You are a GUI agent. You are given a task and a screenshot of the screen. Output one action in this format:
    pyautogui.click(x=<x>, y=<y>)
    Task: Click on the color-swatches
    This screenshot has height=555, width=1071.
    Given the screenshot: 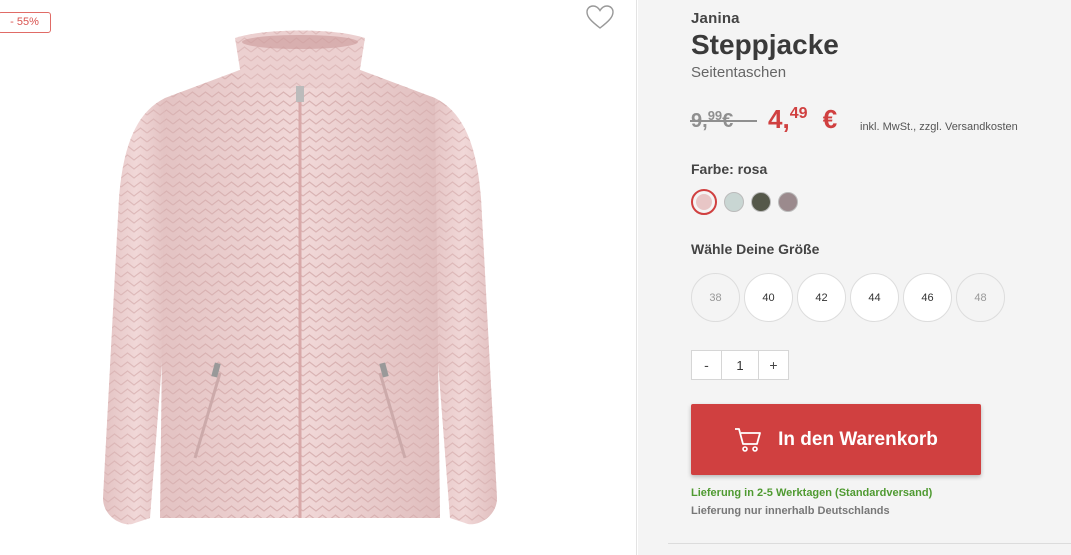 What is the action you would take?
    pyautogui.click(x=744, y=202)
    